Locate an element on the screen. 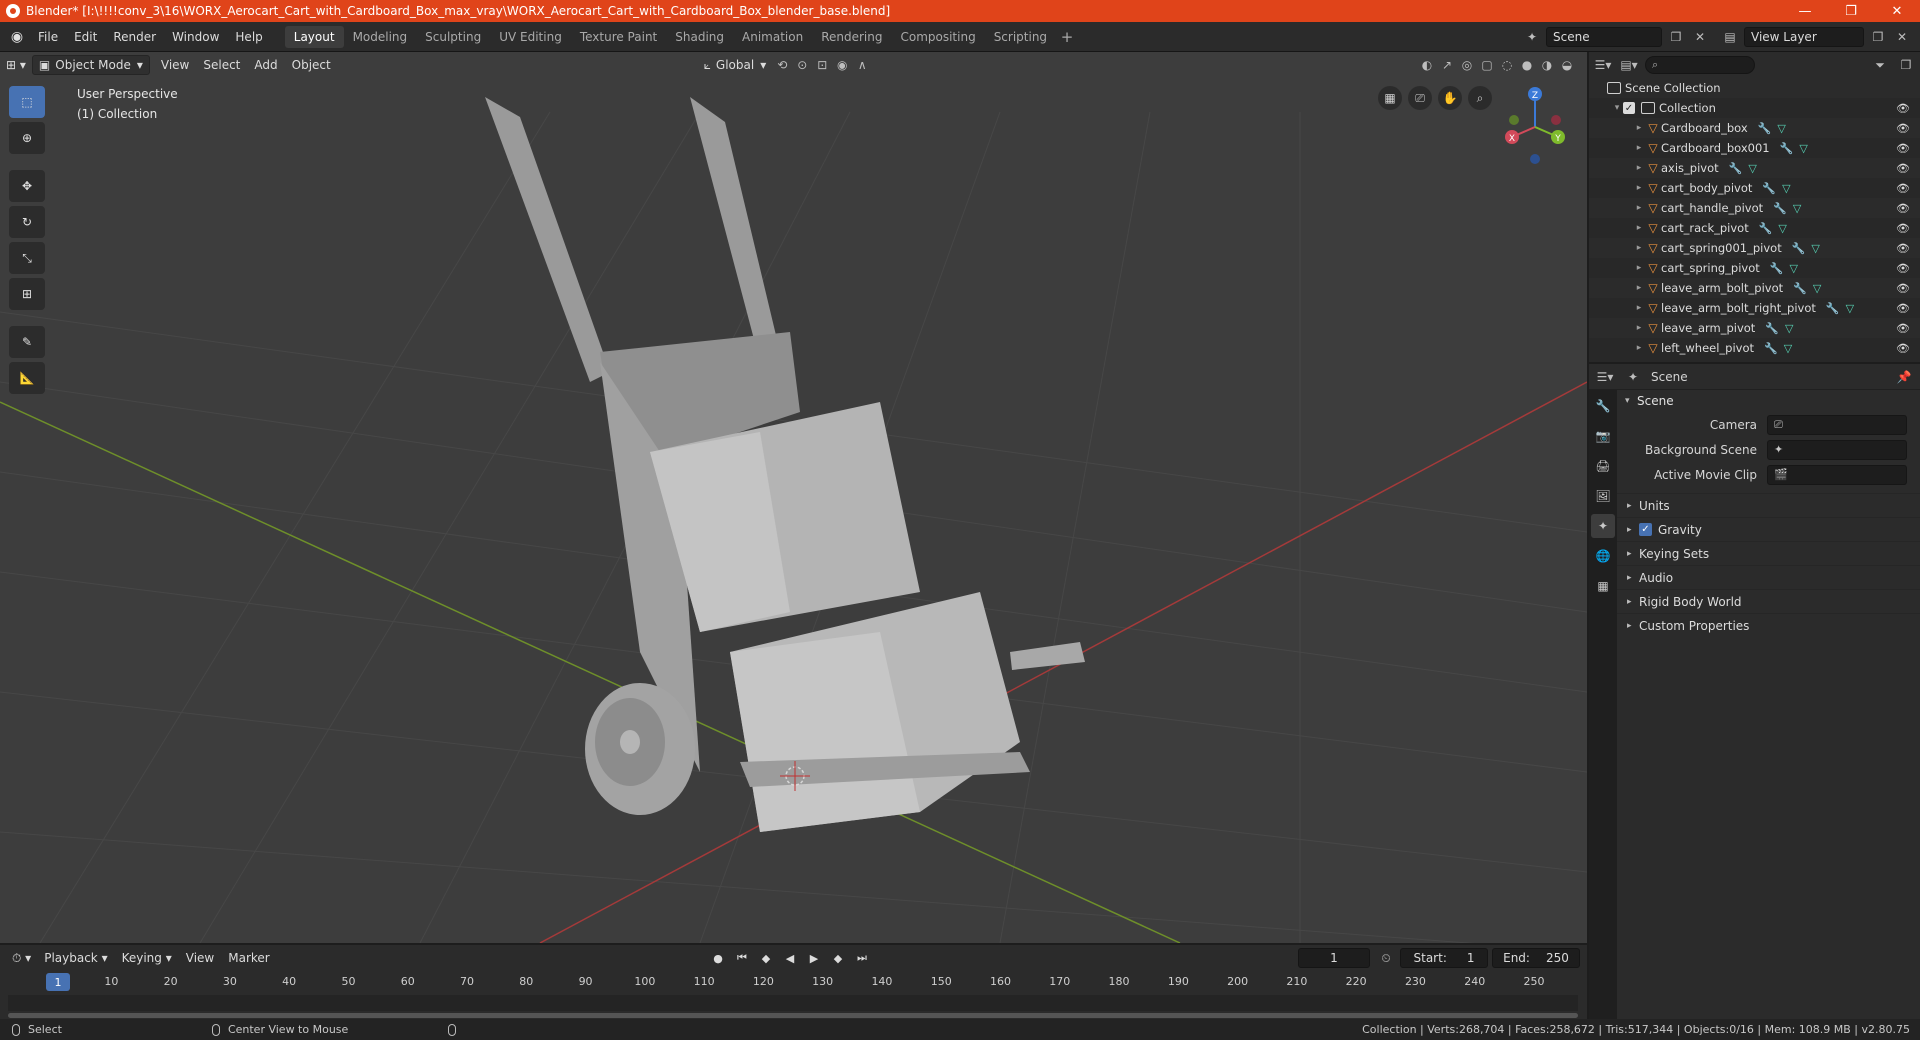 This screenshot has width=1920, height=1040. maximize-button: ❐ is located at coordinates (1851, 11).